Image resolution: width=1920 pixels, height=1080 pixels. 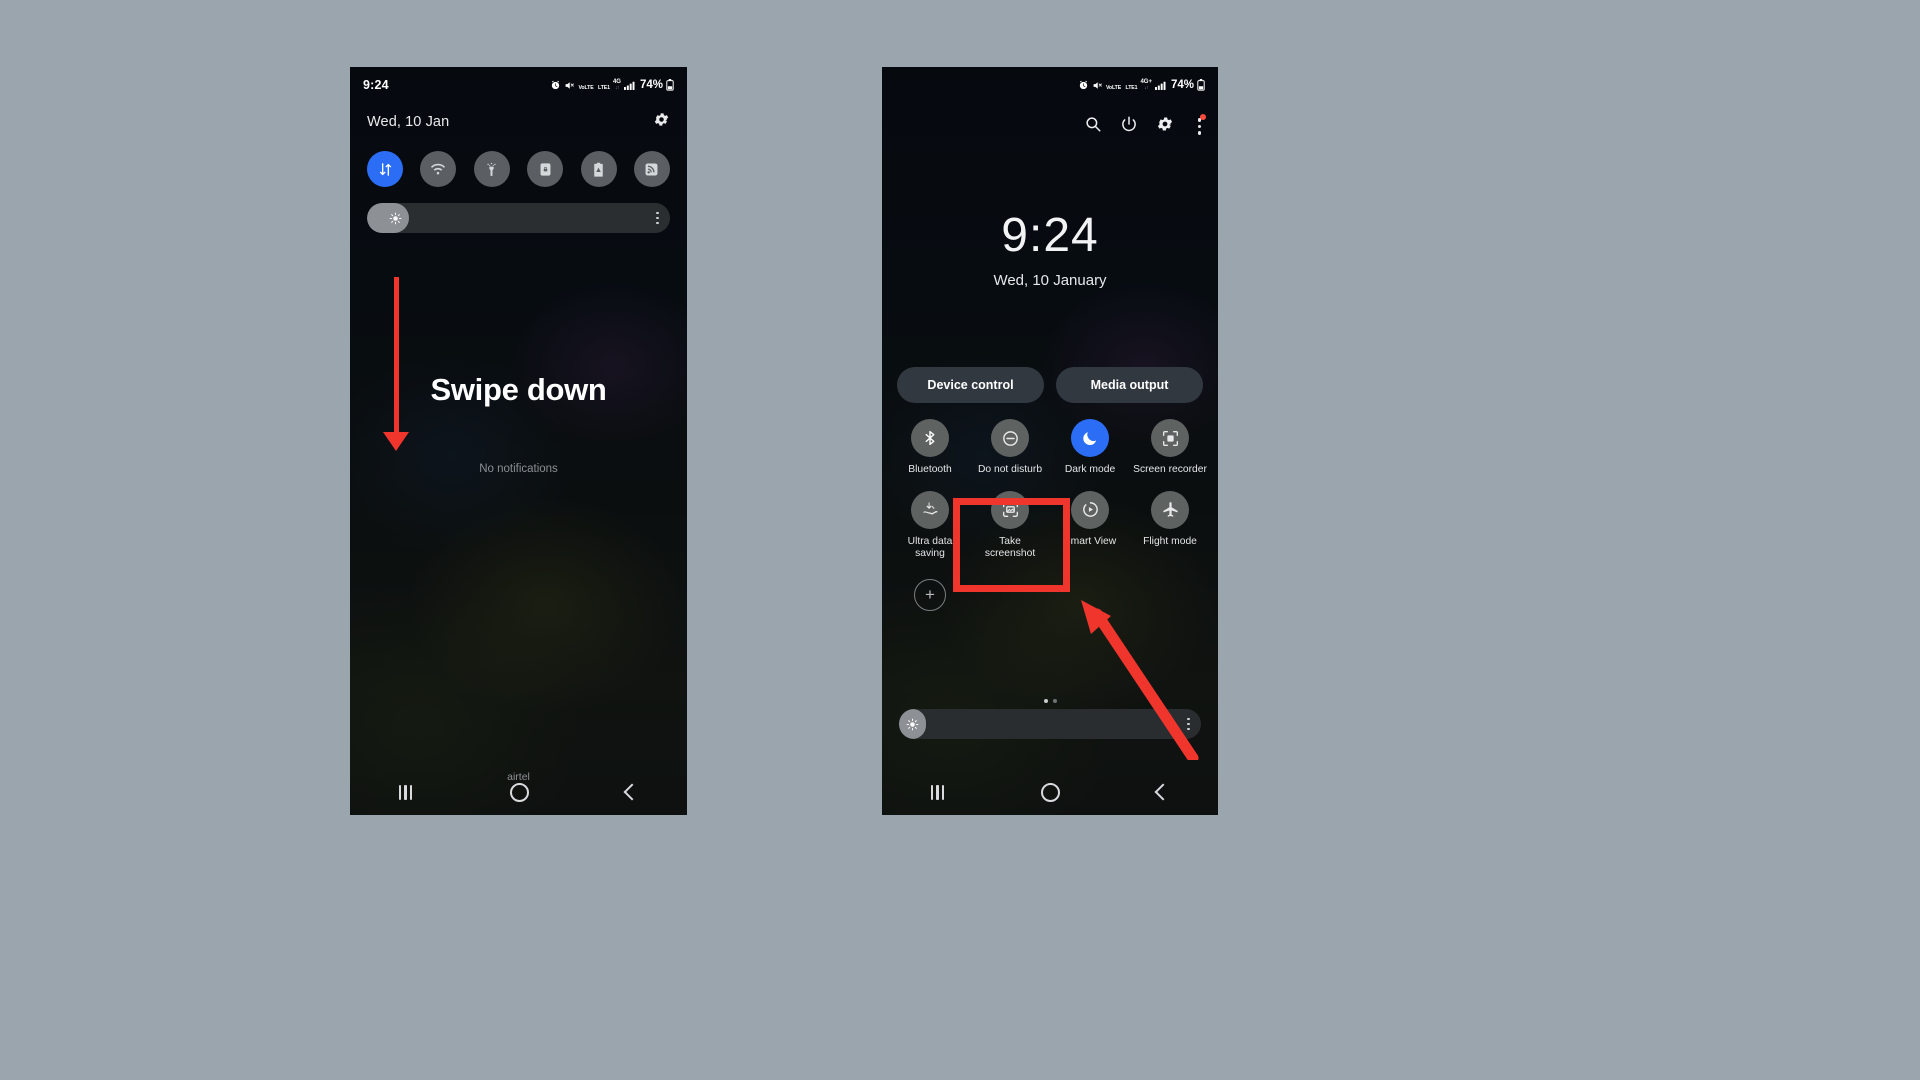 What do you see at coordinates (930, 469) in the screenshot?
I see `tile-label: Bluetooth` at bounding box center [930, 469].